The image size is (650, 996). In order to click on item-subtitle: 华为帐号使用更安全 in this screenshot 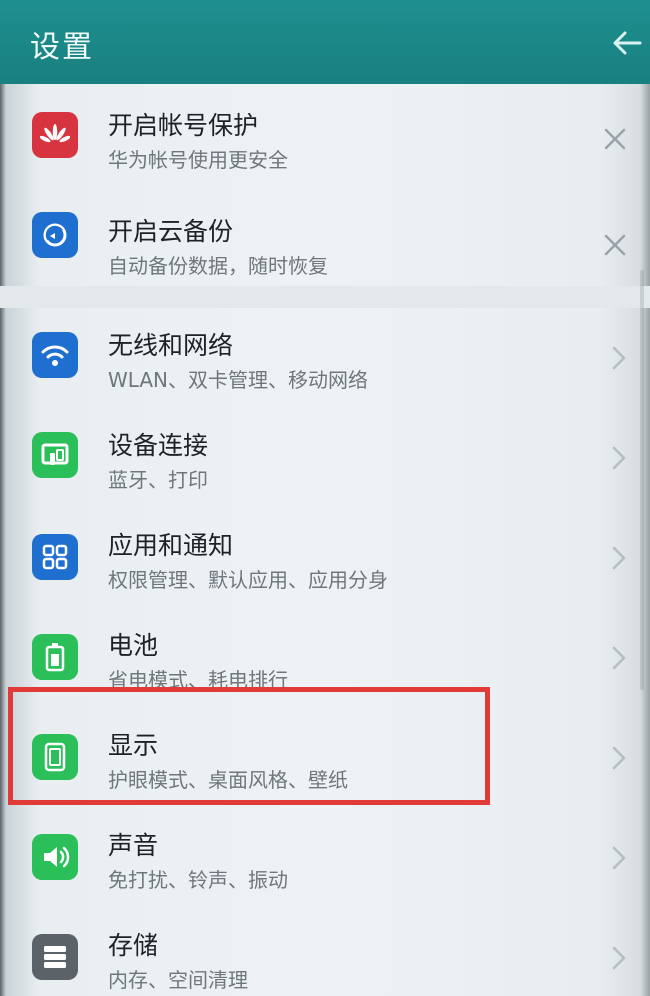, I will do `click(198, 160)`.